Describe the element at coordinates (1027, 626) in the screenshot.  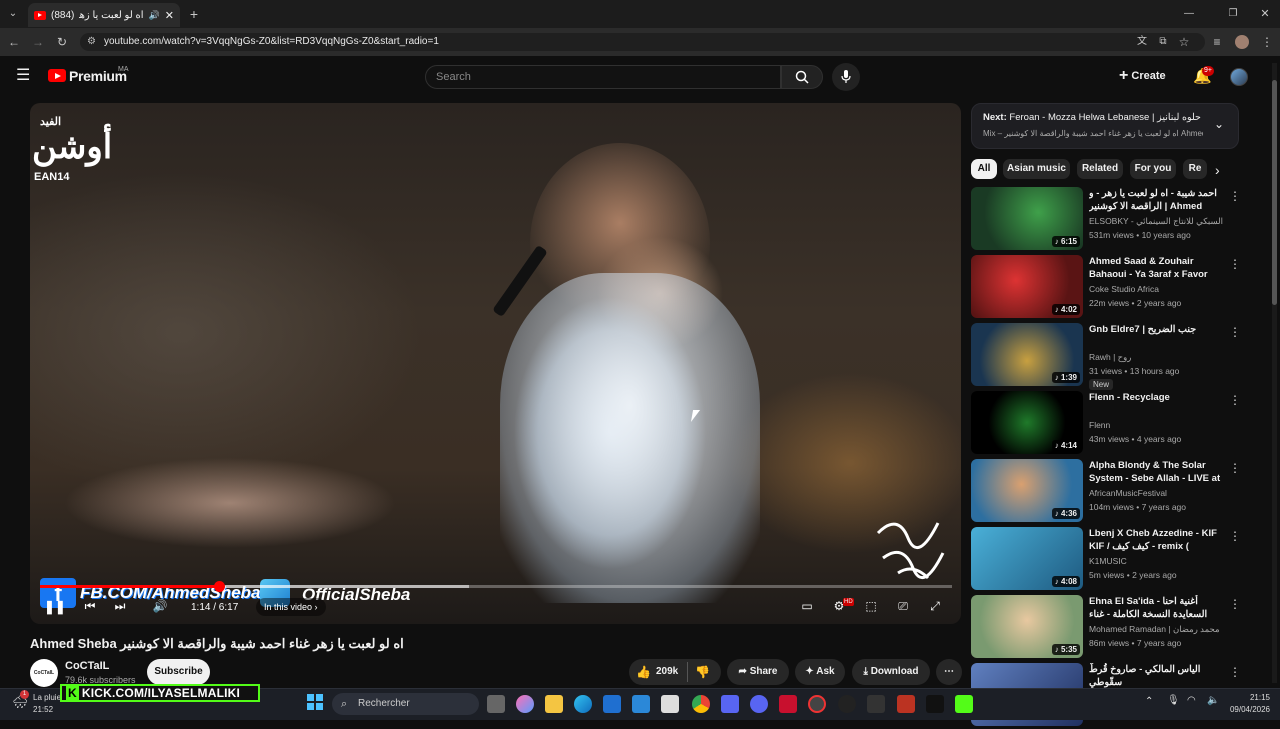
I see `video-thumbnail: ♪ 5:35` at that location.